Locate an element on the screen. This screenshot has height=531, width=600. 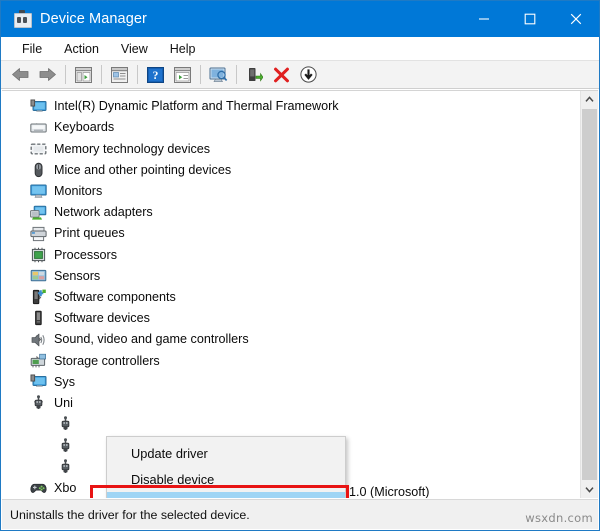
network-adapter-icon is located at coordinates (38, 213).